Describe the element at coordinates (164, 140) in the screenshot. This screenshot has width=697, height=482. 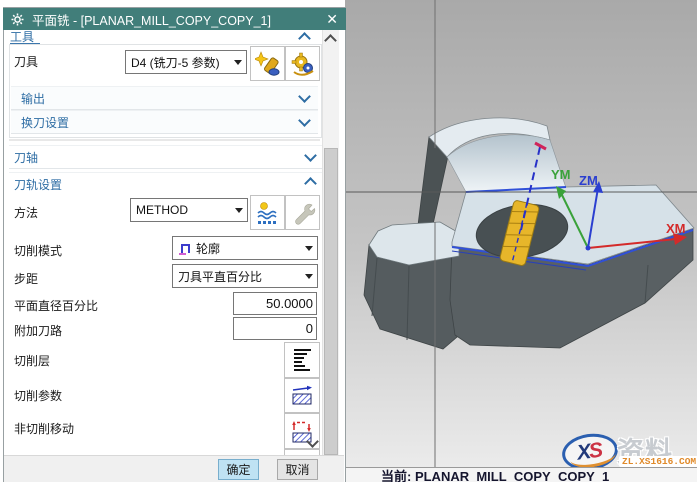
I see `separator` at that location.